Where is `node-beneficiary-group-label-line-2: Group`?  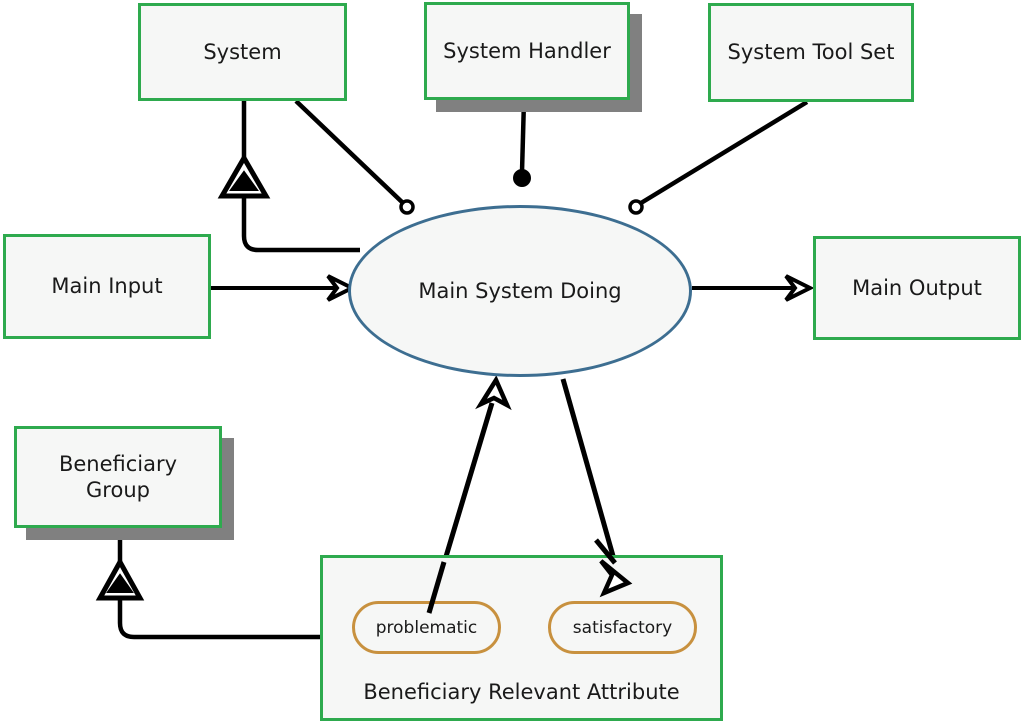
node-beneficiary-group-label-line-2: Group is located at coordinates (118, 490).